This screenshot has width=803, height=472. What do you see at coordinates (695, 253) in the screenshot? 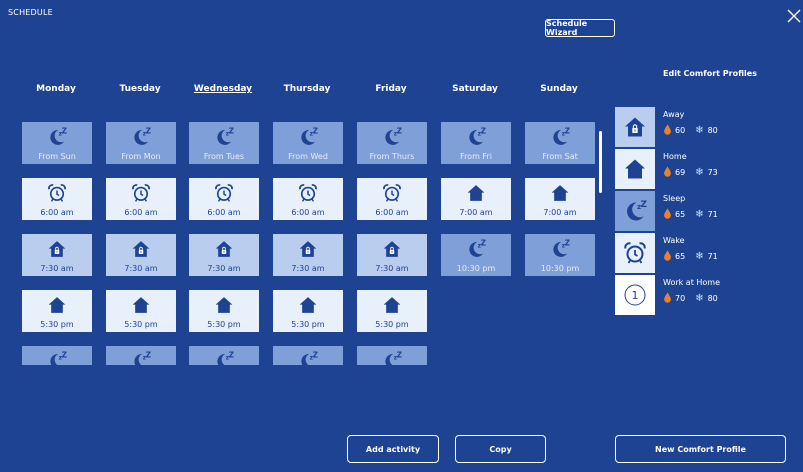
I see `profile-wake: Wake 65 ❄ 71` at bounding box center [695, 253].